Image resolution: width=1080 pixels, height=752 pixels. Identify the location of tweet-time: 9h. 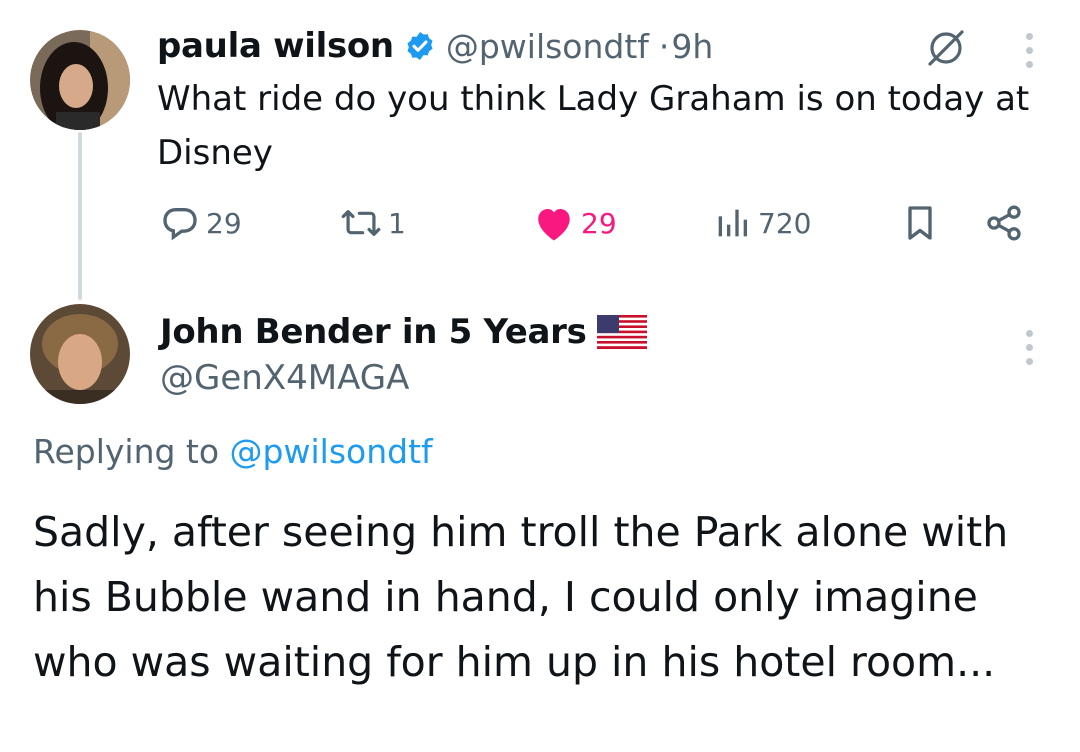
(692, 46).